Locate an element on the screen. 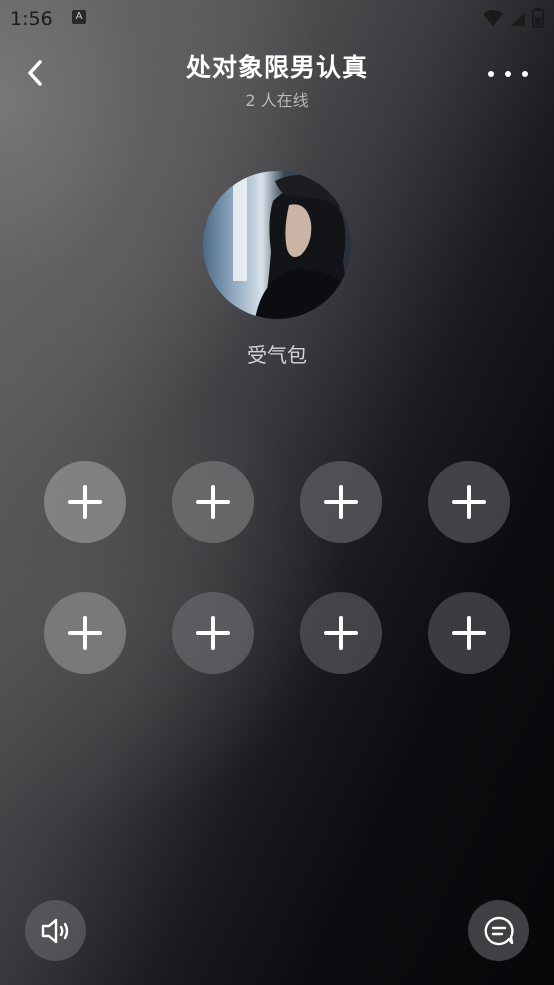  status-bar: 1:56 A is located at coordinates (277, 20).